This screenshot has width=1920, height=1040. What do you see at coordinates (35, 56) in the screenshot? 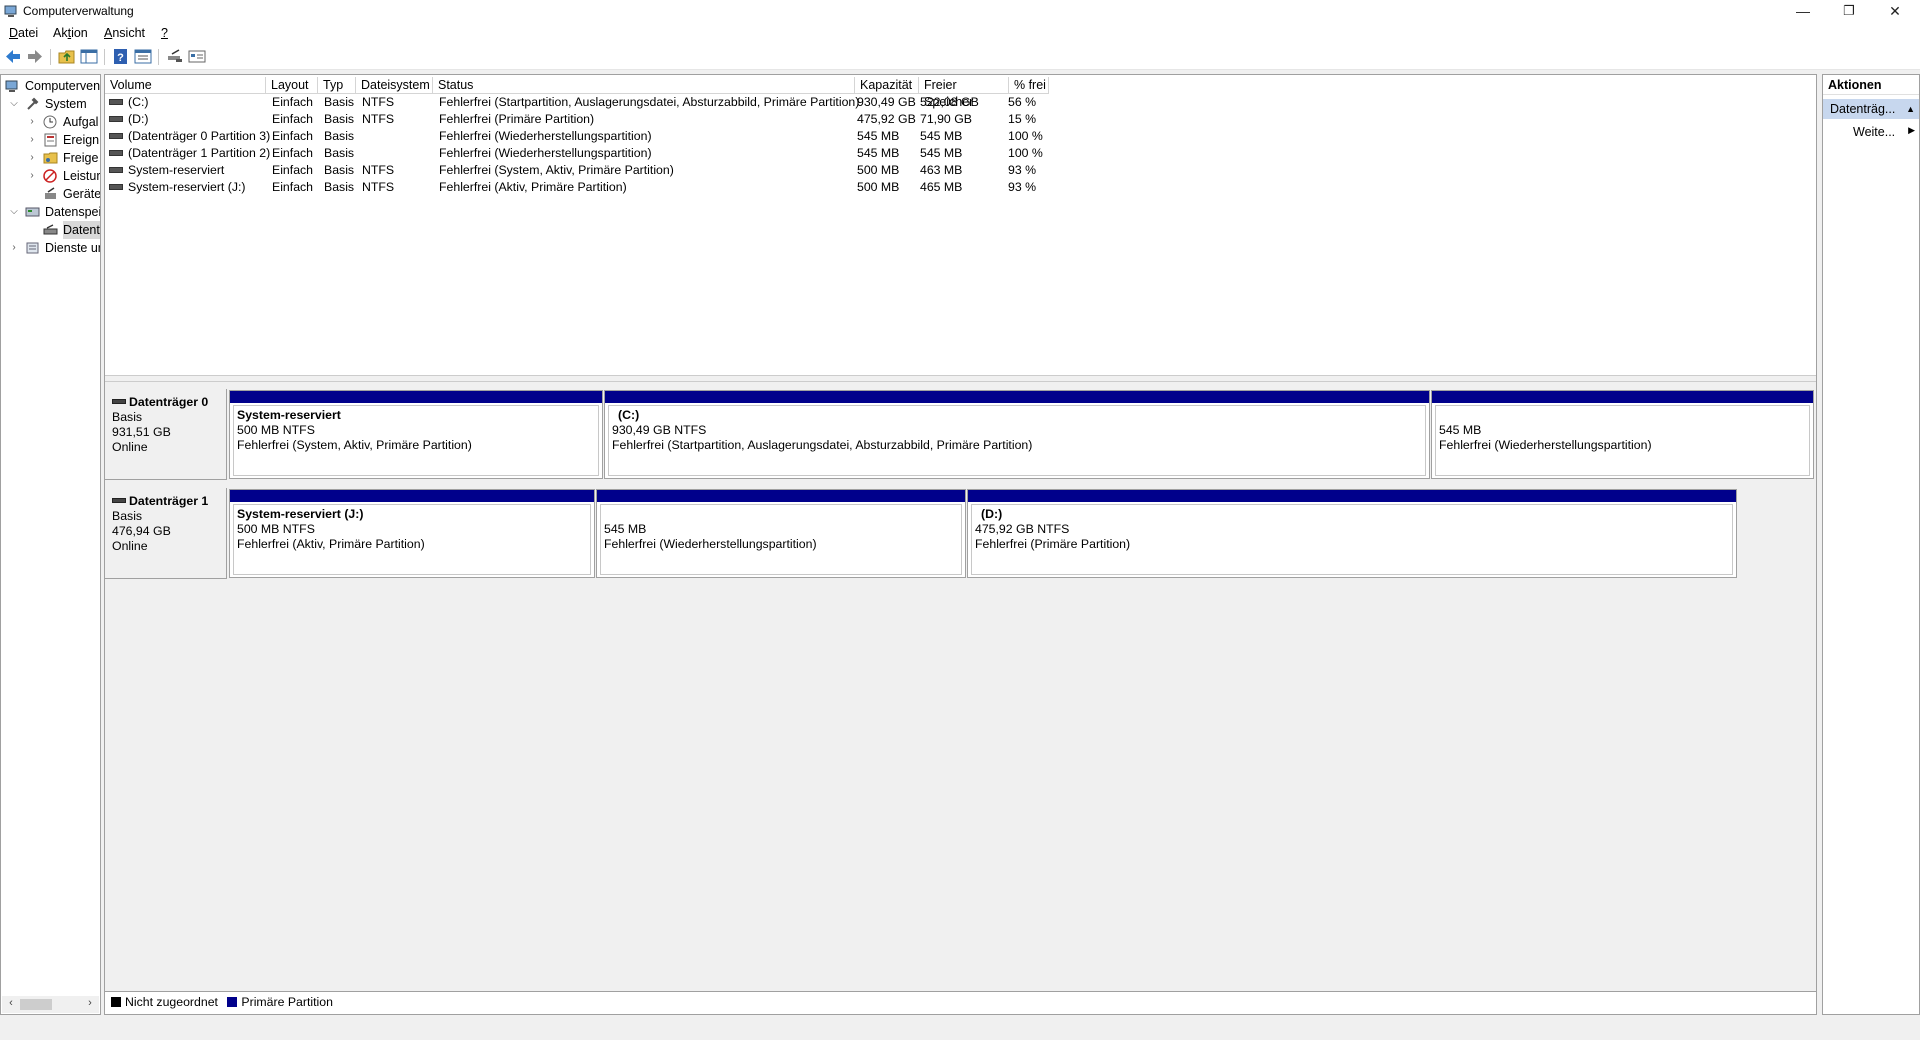
I see `forward-icon` at bounding box center [35, 56].